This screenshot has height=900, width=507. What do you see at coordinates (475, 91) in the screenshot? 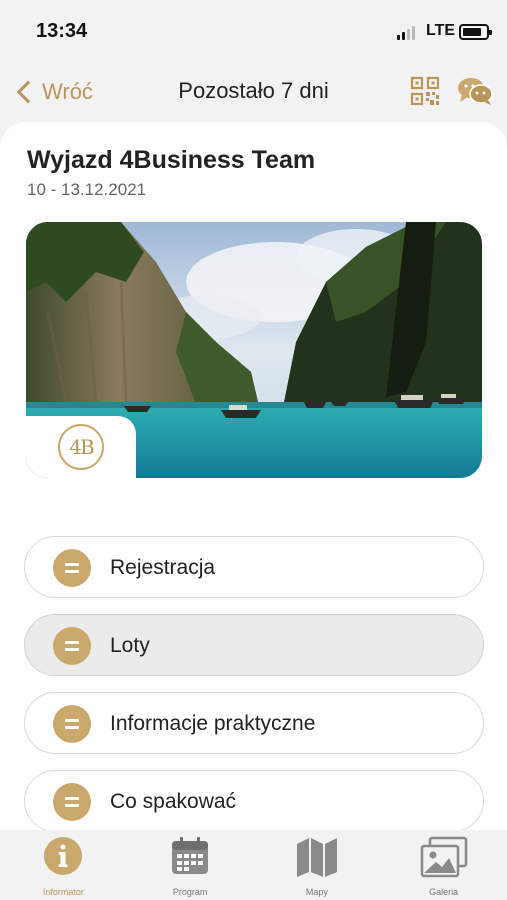
I see `chat-bubbles-icon` at bounding box center [475, 91].